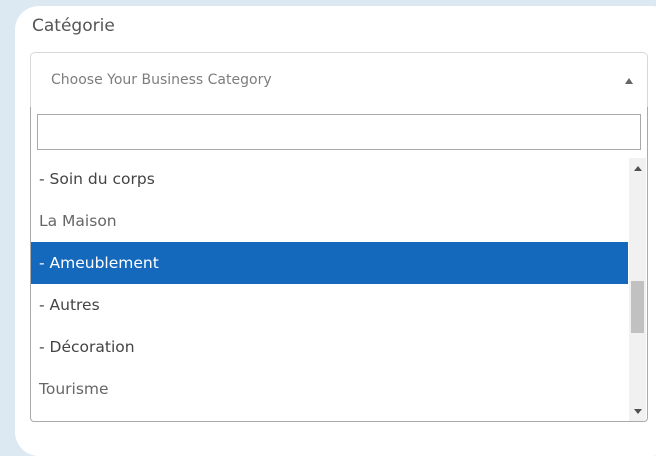 Image resolution: width=656 pixels, height=456 pixels. I want to click on option-decoration: - Décoration, so click(329, 347).